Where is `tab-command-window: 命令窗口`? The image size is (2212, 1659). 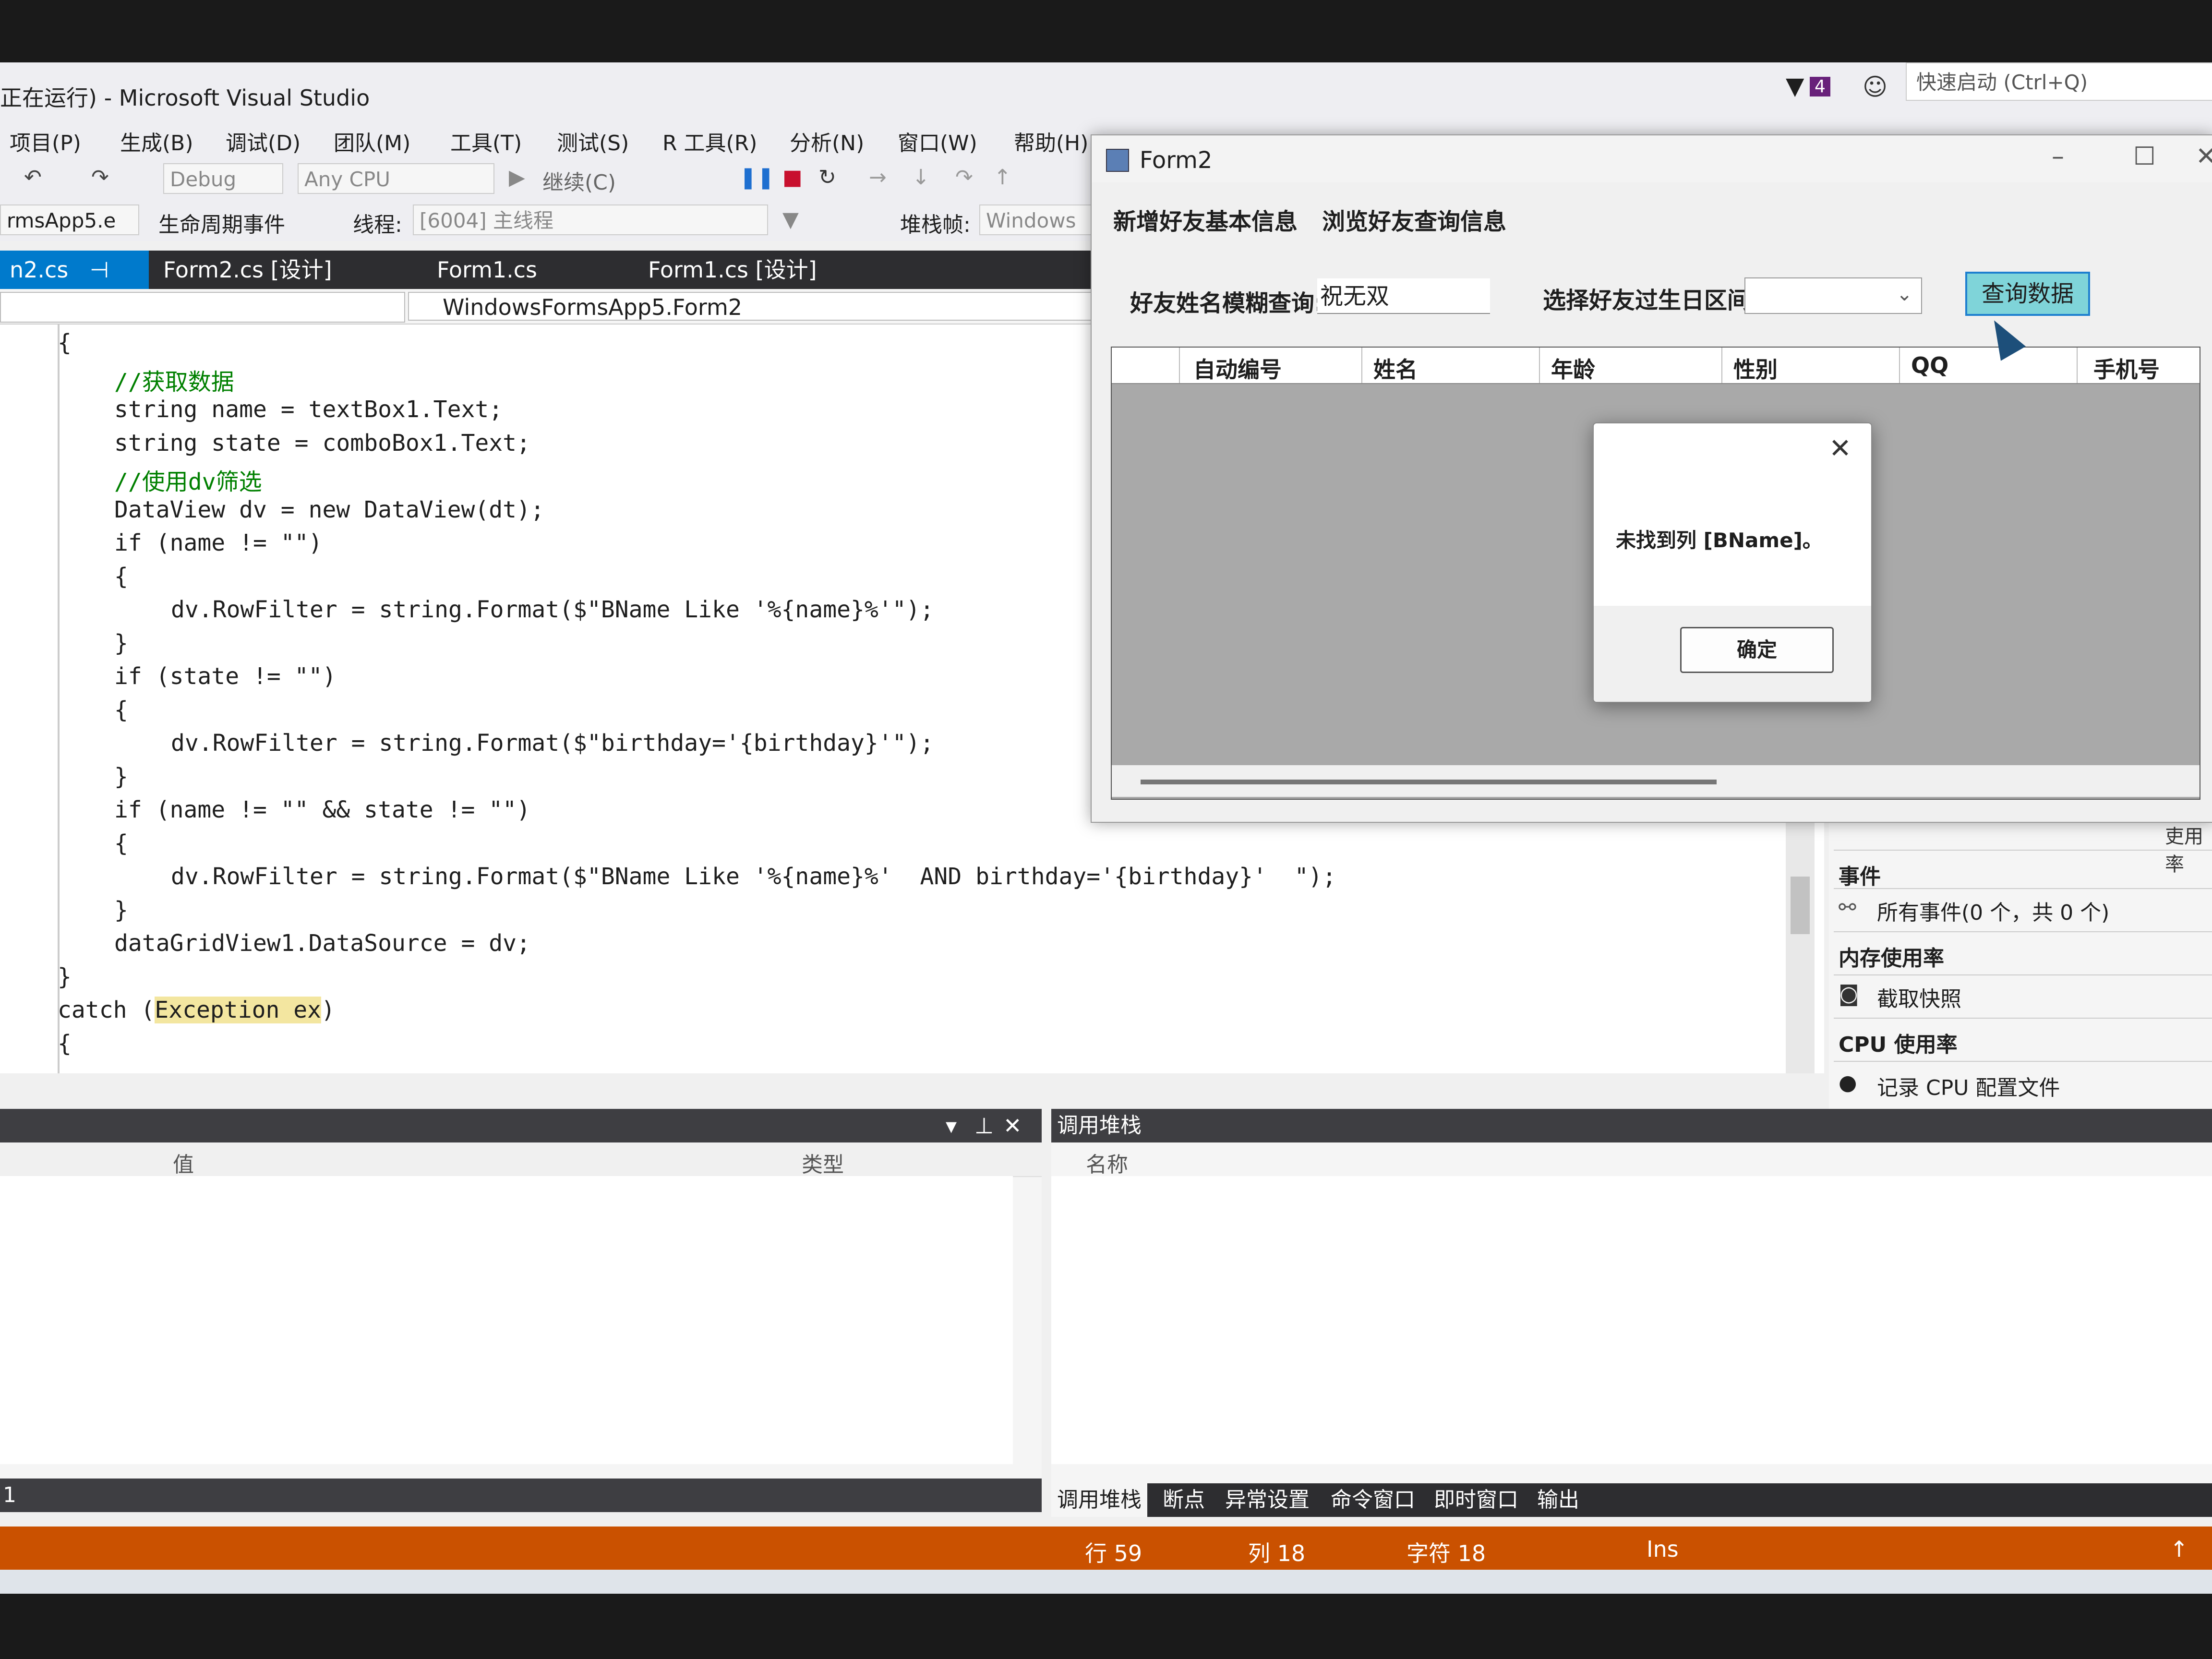
tab-command-window: 命令窗口 is located at coordinates (1373, 1500).